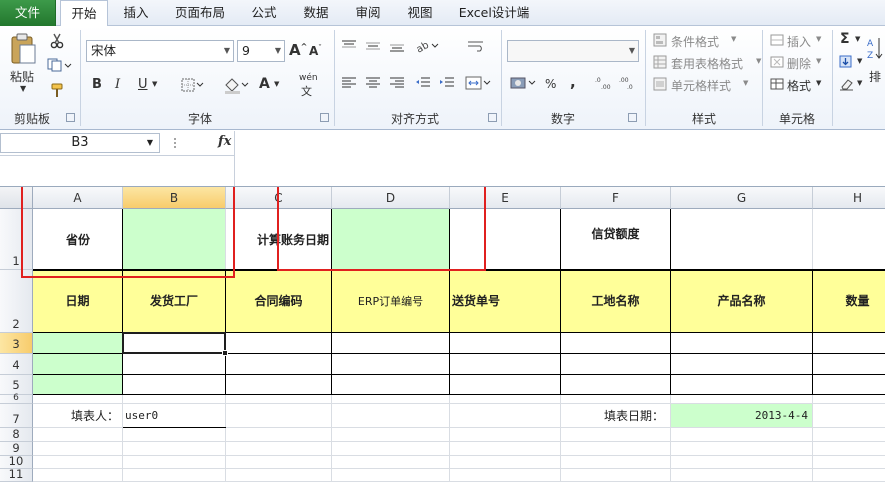  Describe the element at coordinates (97, 84) in the screenshot. I see `bold-button: B` at that location.